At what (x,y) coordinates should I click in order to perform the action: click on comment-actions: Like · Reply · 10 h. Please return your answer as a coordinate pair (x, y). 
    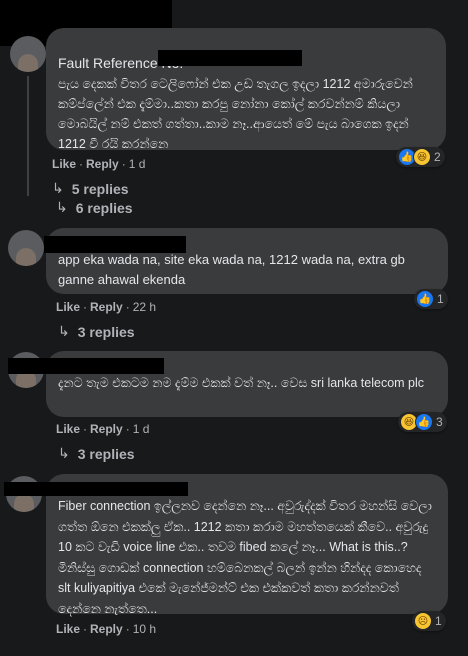
    Looking at the image, I should click on (106, 629).